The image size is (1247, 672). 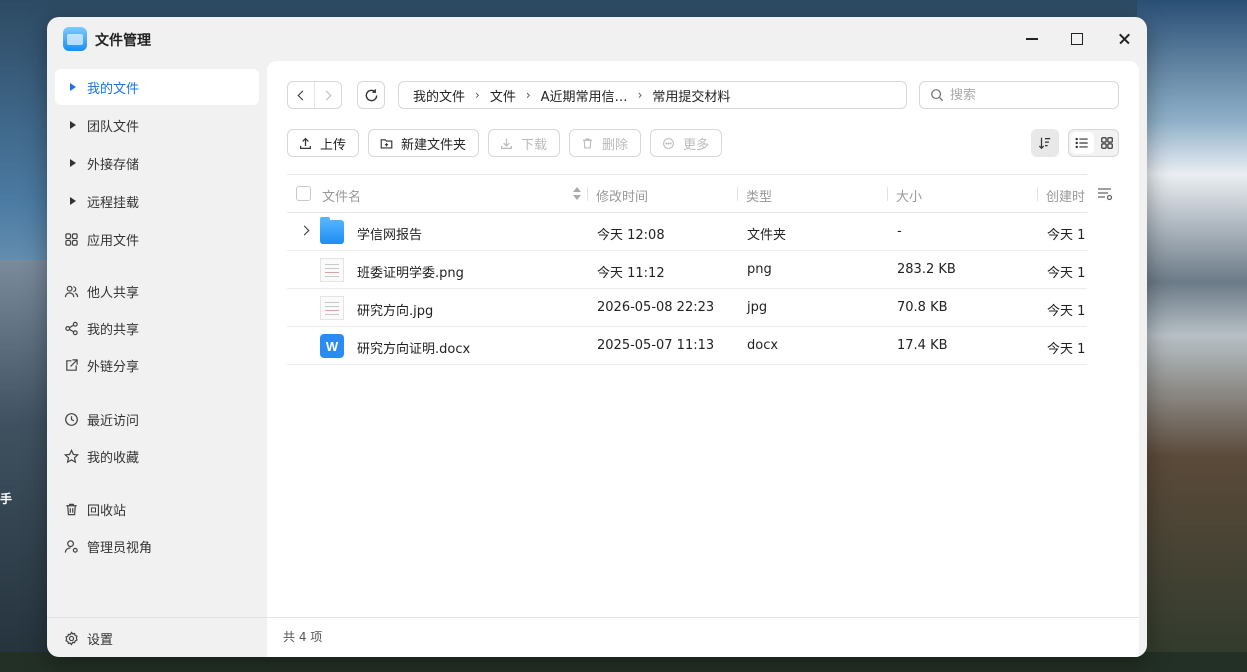 I want to click on file-modified: 2026-05-08 22:23, so click(x=656, y=307).